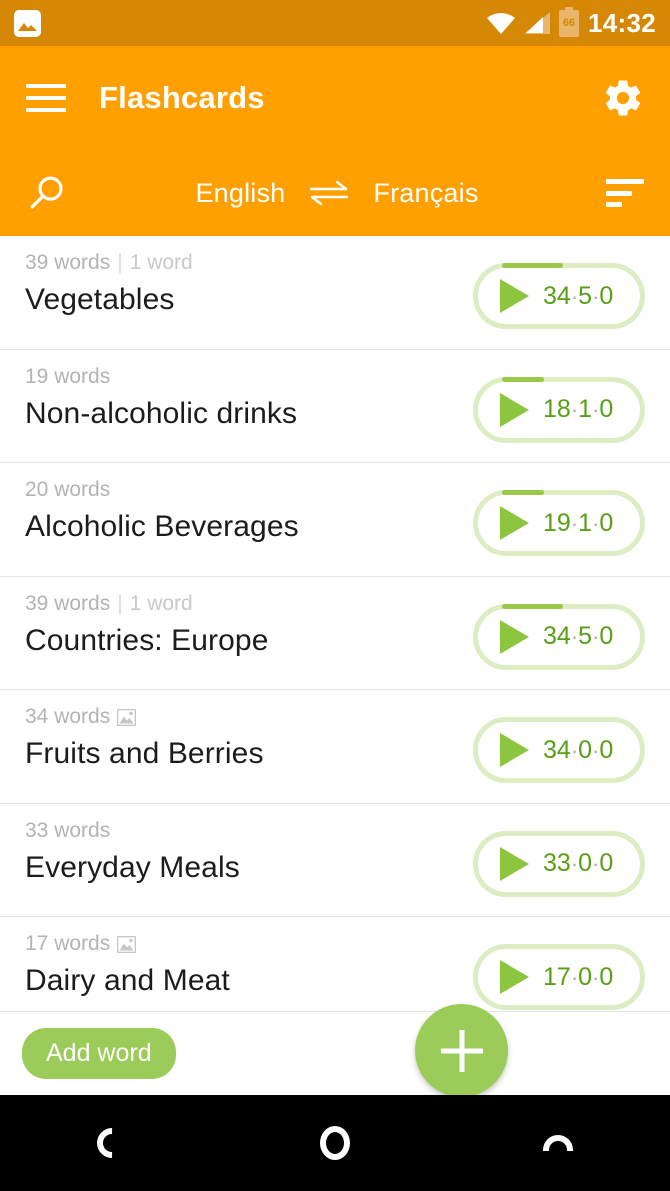 Image resolution: width=670 pixels, height=1191 pixels. Describe the element at coordinates (68, 716) in the screenshot. I see `deck-word-count: 34 words` at that location.